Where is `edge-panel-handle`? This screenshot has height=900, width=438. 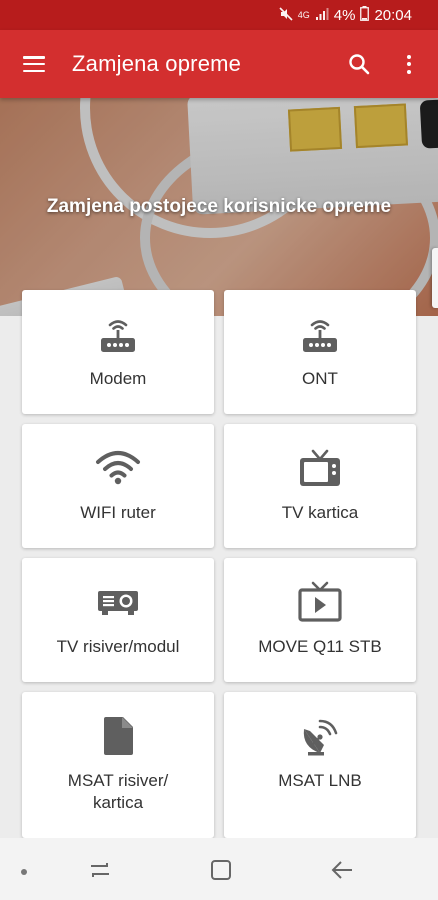 edge-panel-handle is located at coordinates (435, 278).